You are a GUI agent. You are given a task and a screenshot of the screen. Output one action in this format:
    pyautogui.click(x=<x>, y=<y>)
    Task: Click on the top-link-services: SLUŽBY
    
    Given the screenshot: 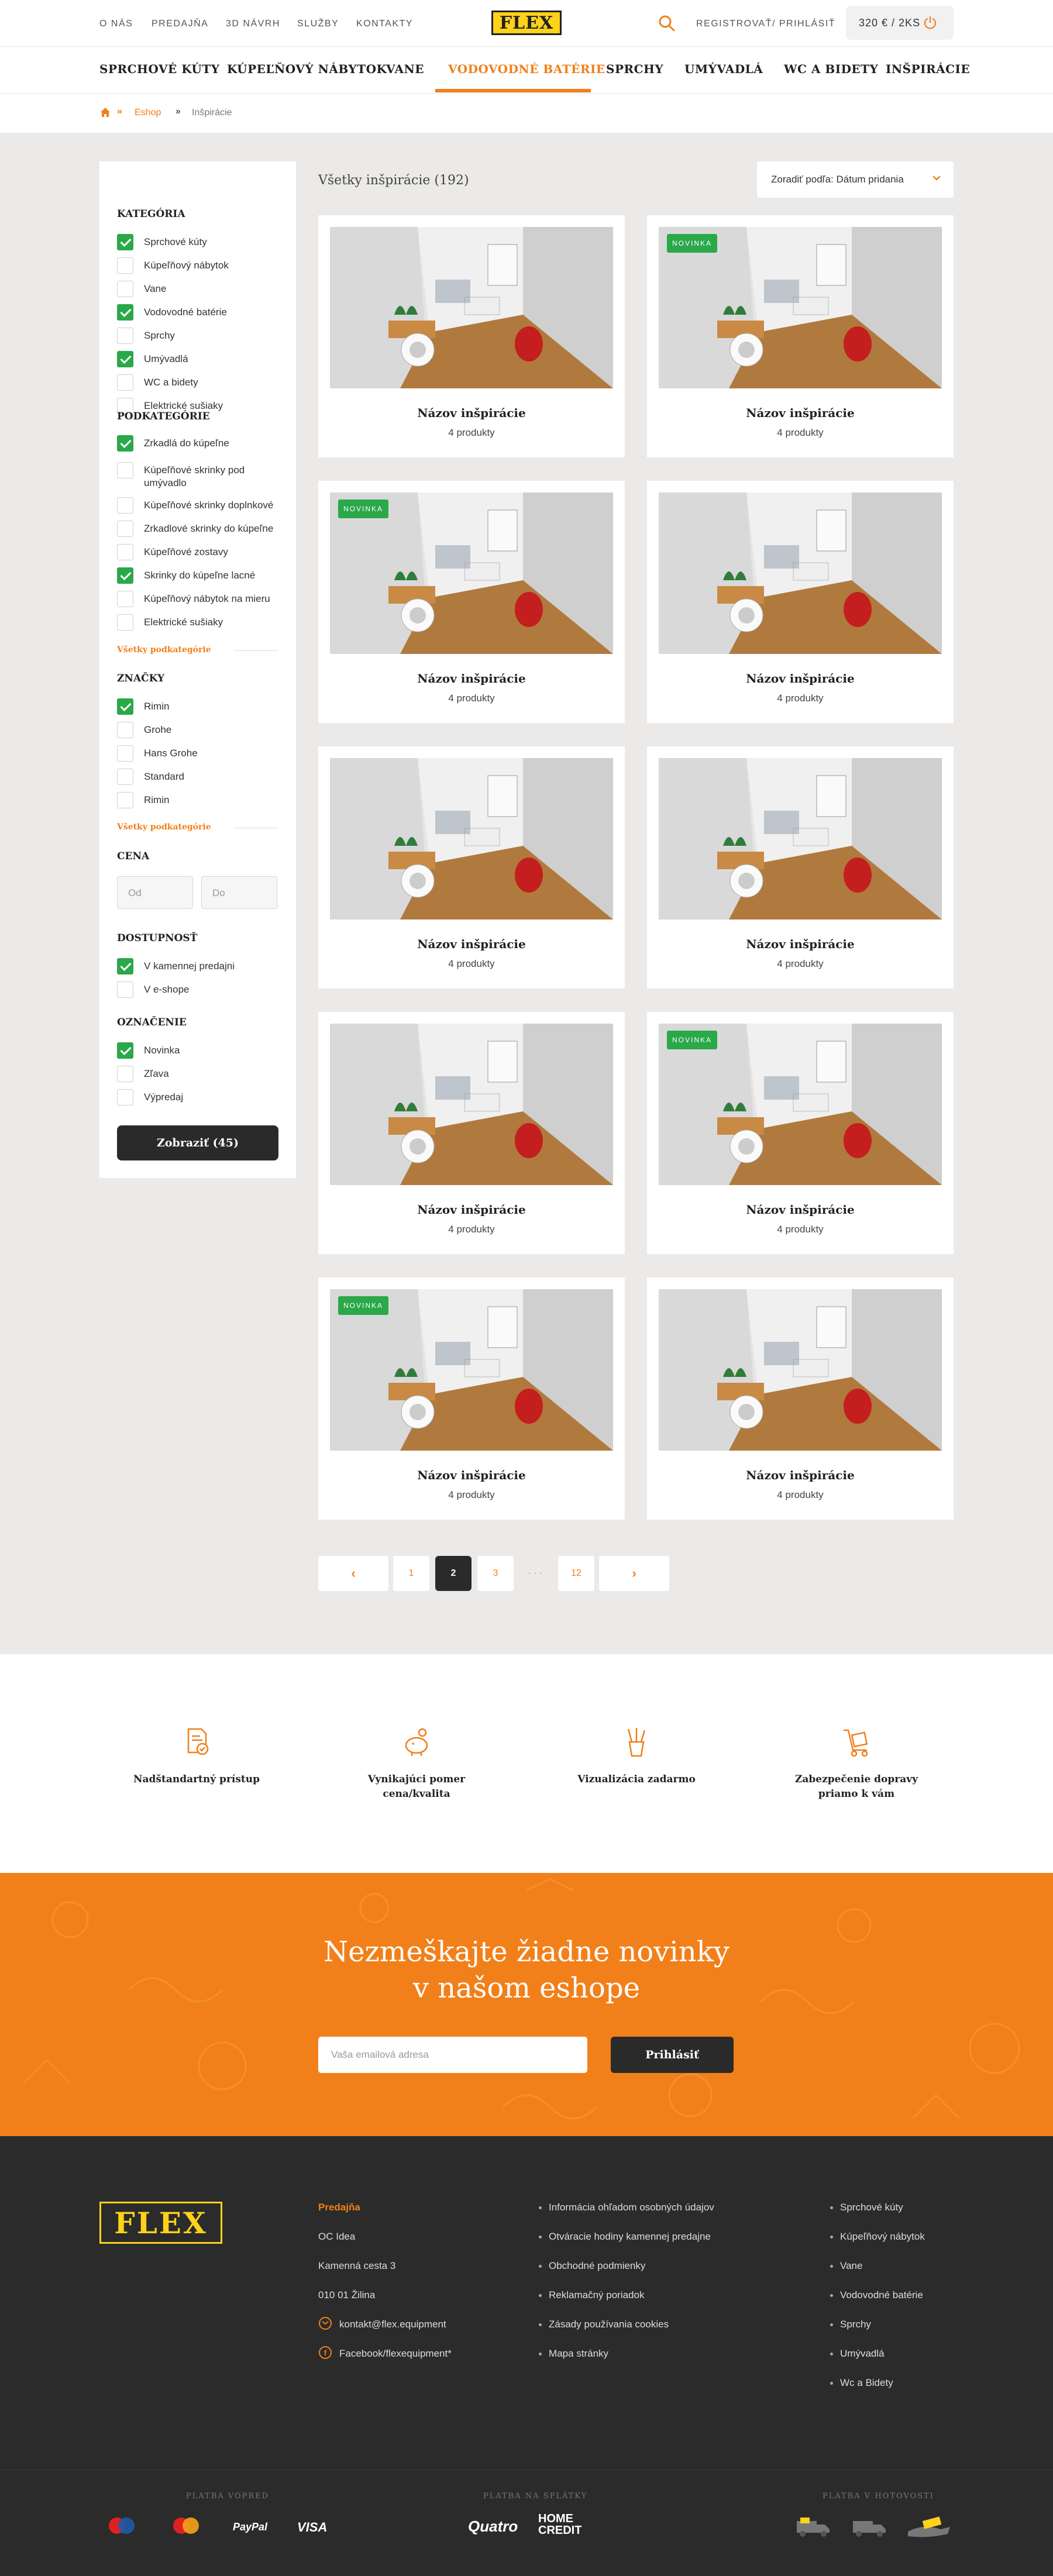 What is the action you would take?
    pyautogui.click(x=318, y=24)
    